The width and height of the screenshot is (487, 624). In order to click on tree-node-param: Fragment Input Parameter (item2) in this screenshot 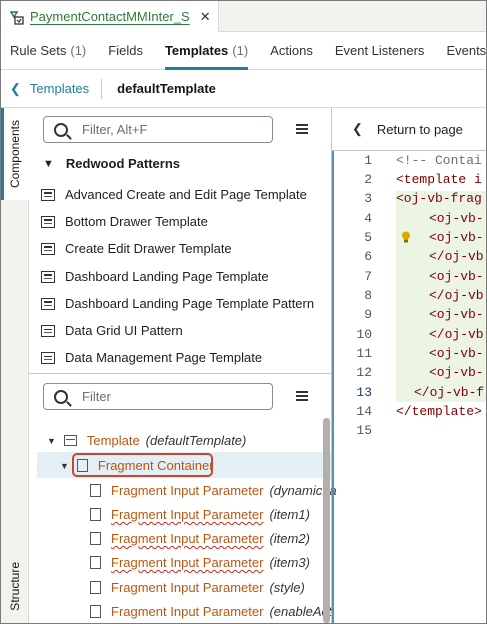, I will do `click(200, 538)`.